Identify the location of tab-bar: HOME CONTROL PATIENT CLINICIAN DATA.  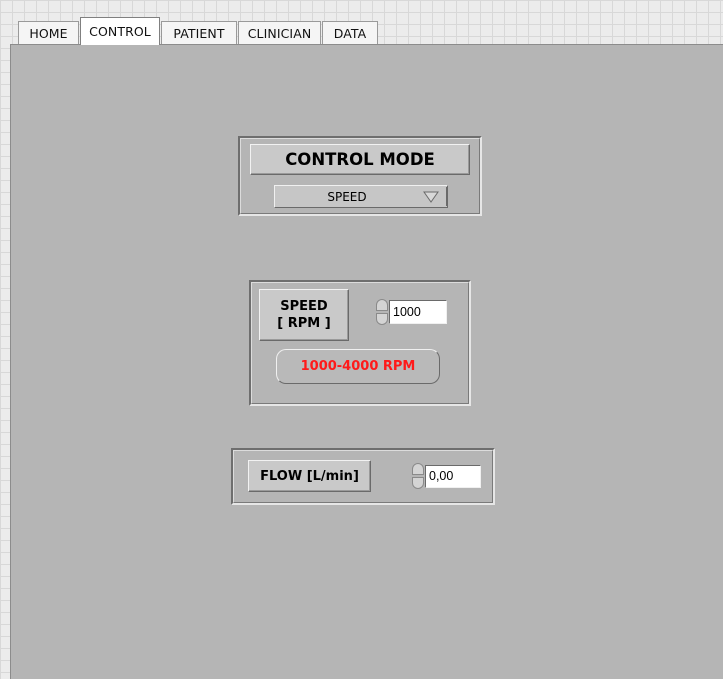
(198, 31).